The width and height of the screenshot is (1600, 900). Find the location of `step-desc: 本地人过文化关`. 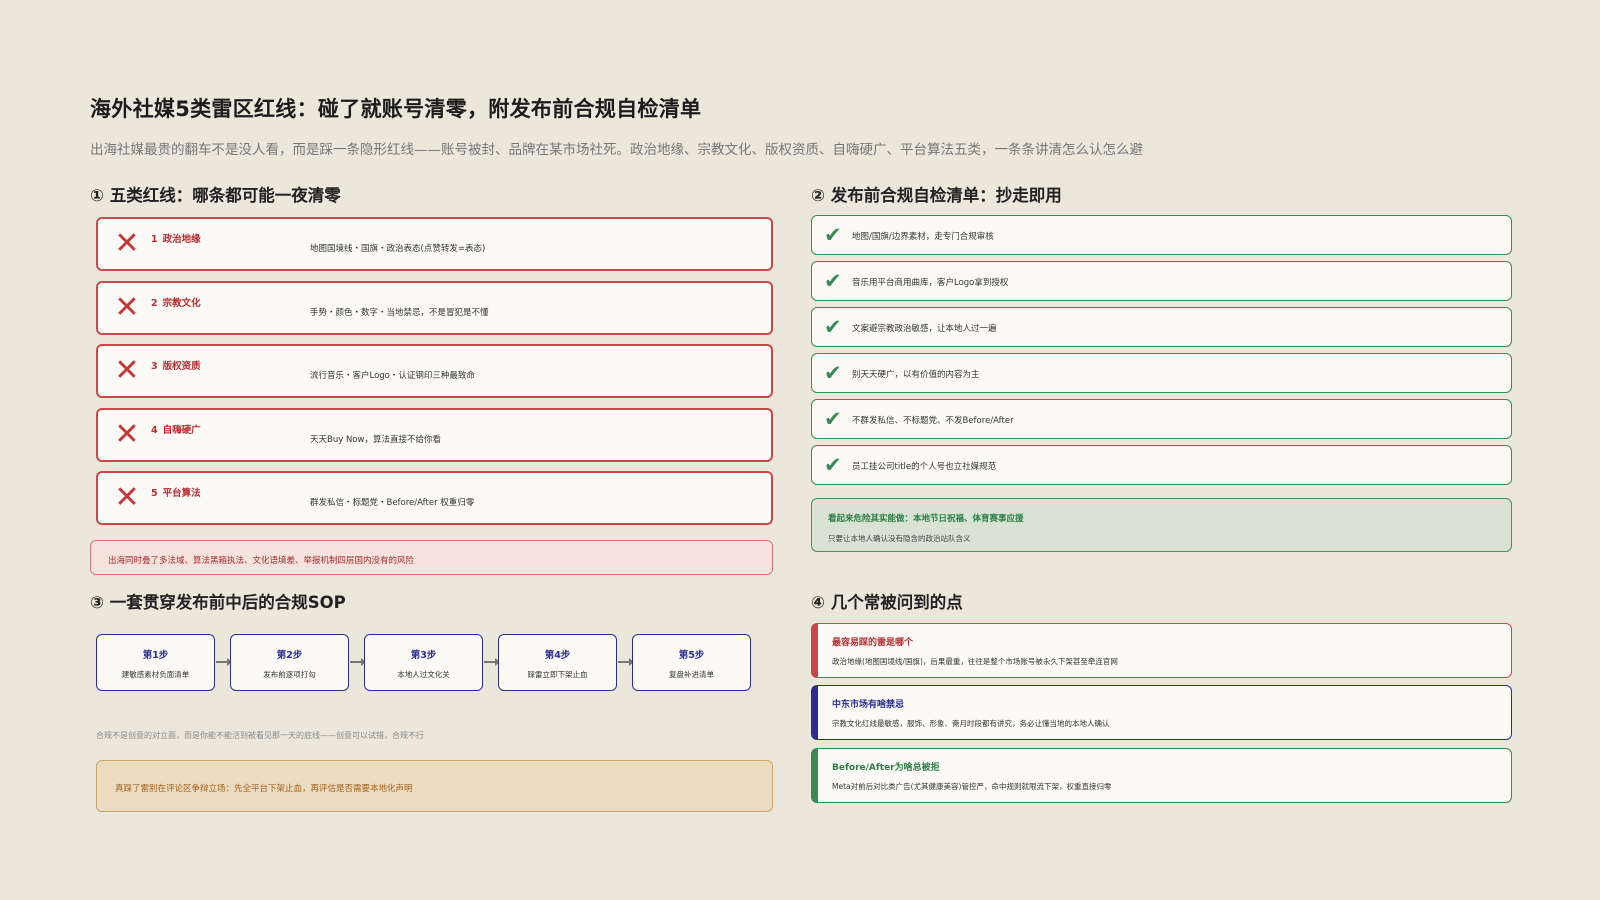

step-desc: 本地人过文化关 is located at coordinates (423, 674).